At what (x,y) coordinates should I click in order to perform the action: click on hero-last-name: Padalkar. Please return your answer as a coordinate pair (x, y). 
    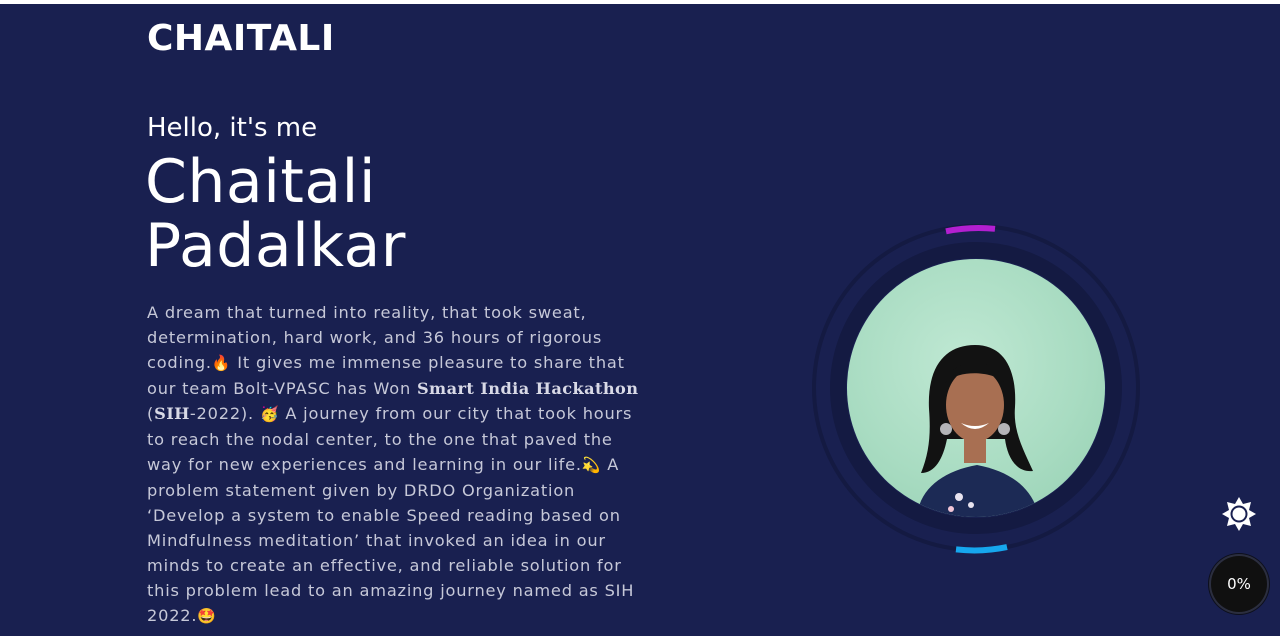
    Looking at the image, I should click on (275, 246).